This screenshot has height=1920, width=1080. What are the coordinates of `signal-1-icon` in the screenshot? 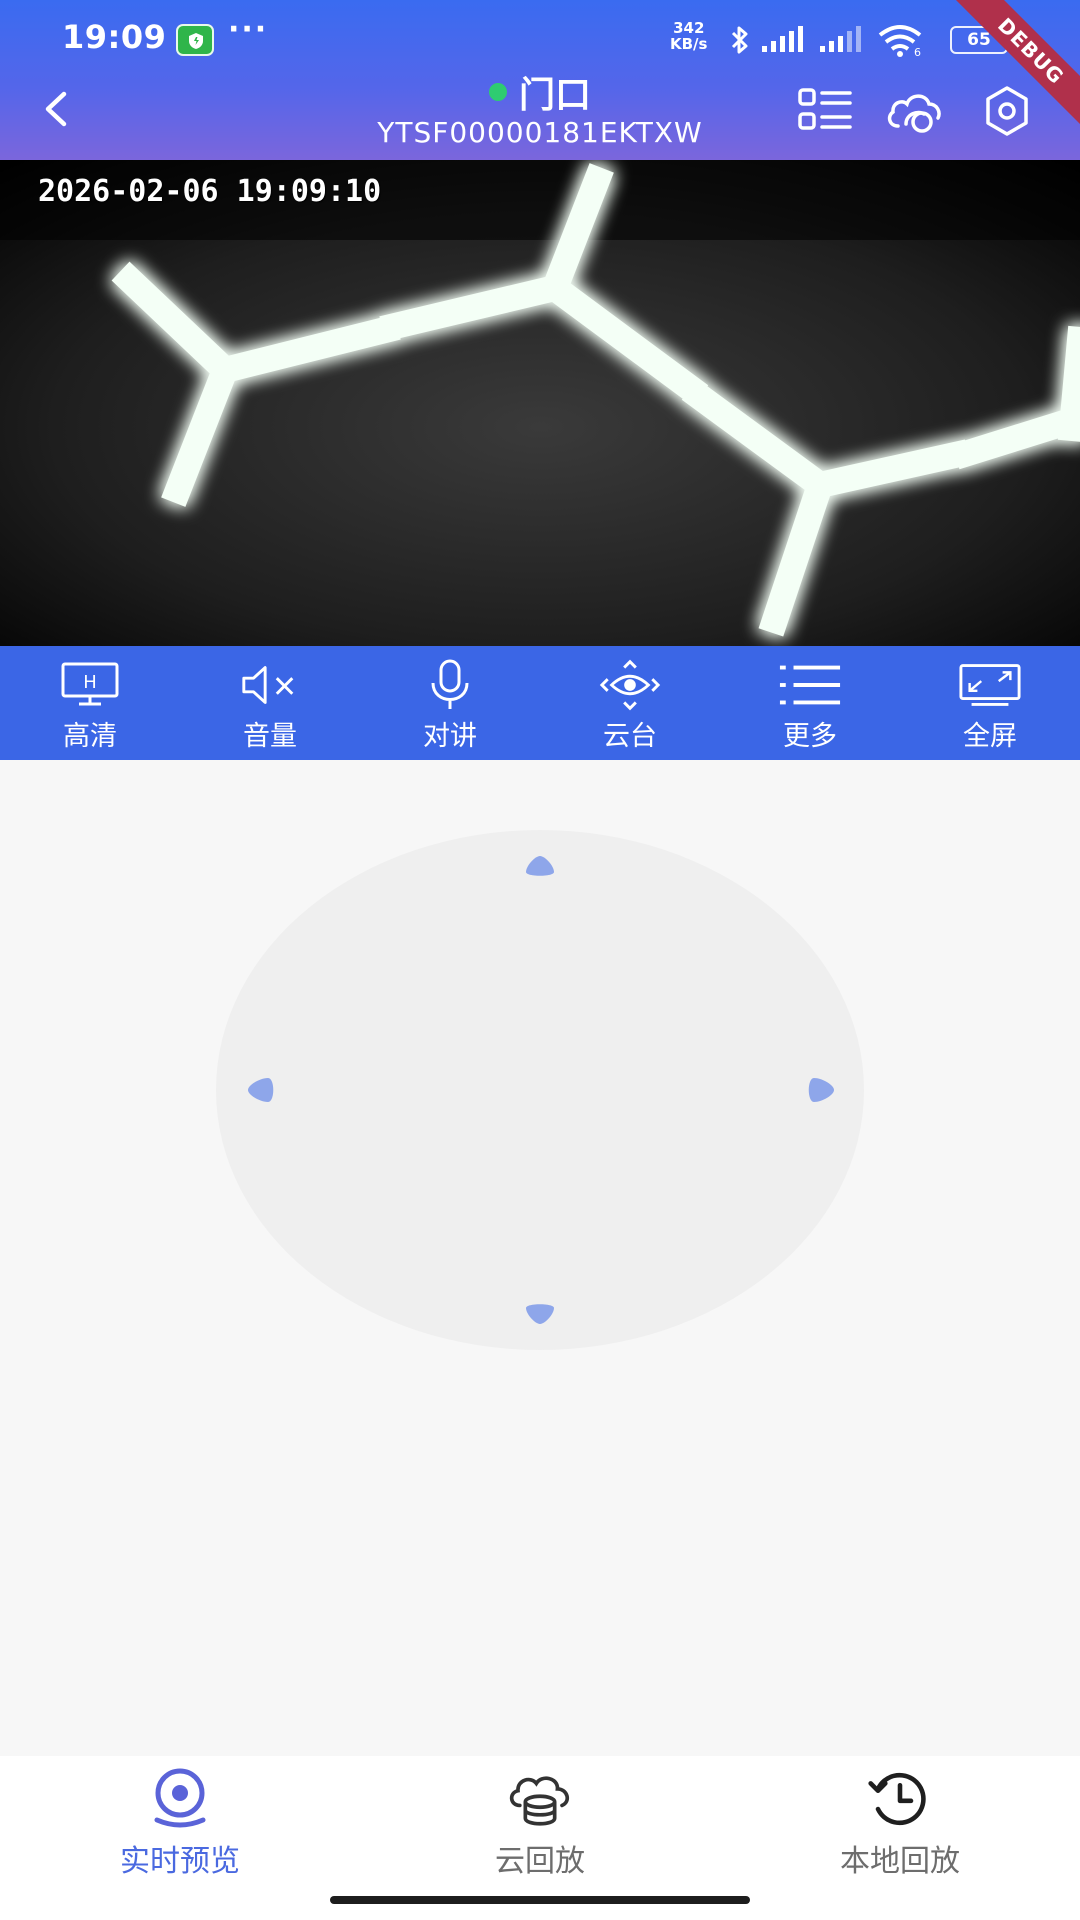 It's located at (782, 39).